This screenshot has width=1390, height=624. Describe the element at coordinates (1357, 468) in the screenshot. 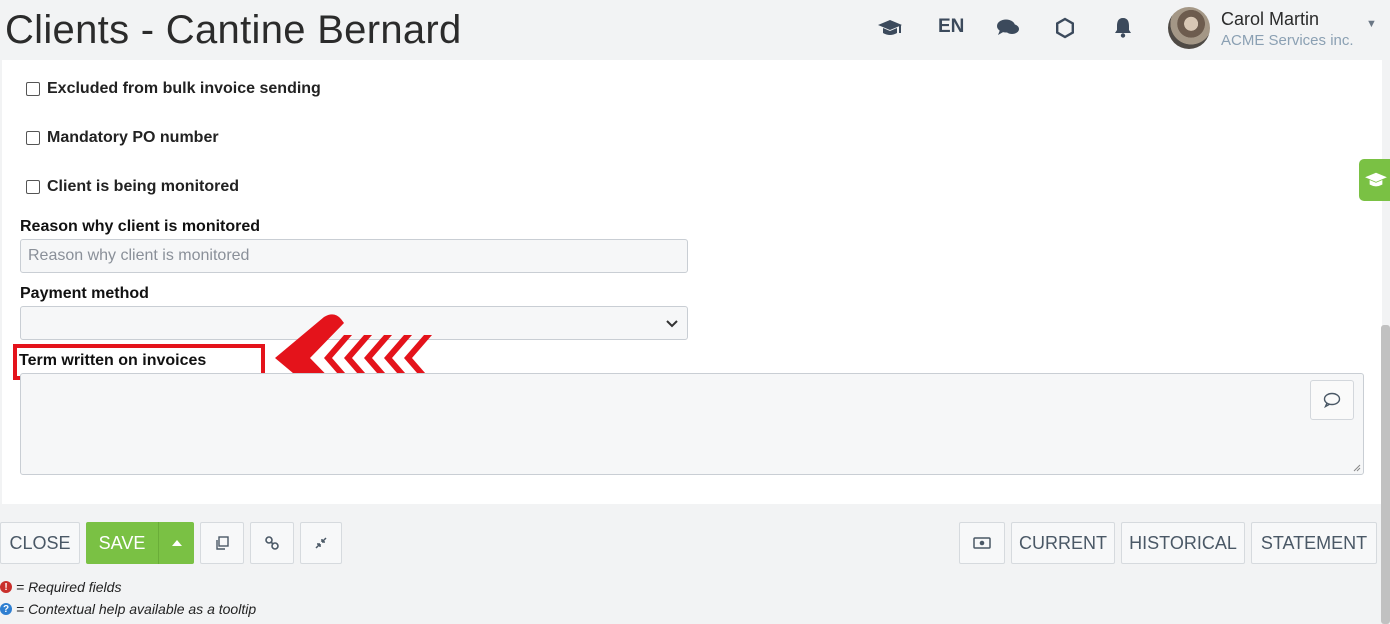

I see `resize-grip-icon` at that location.